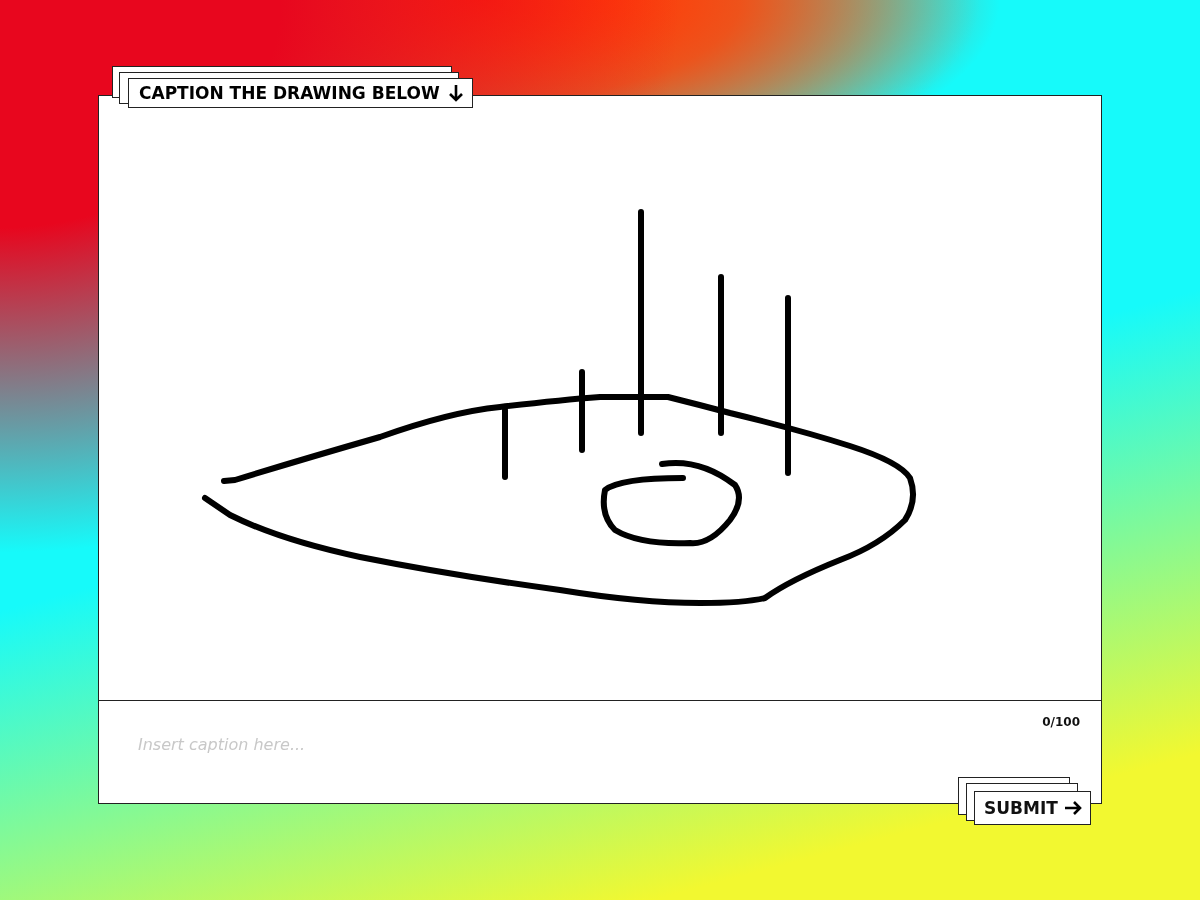  Describe the element at coordinates (1061, 722) in the screenshot. I see `character-counter: 0/100` at that location.